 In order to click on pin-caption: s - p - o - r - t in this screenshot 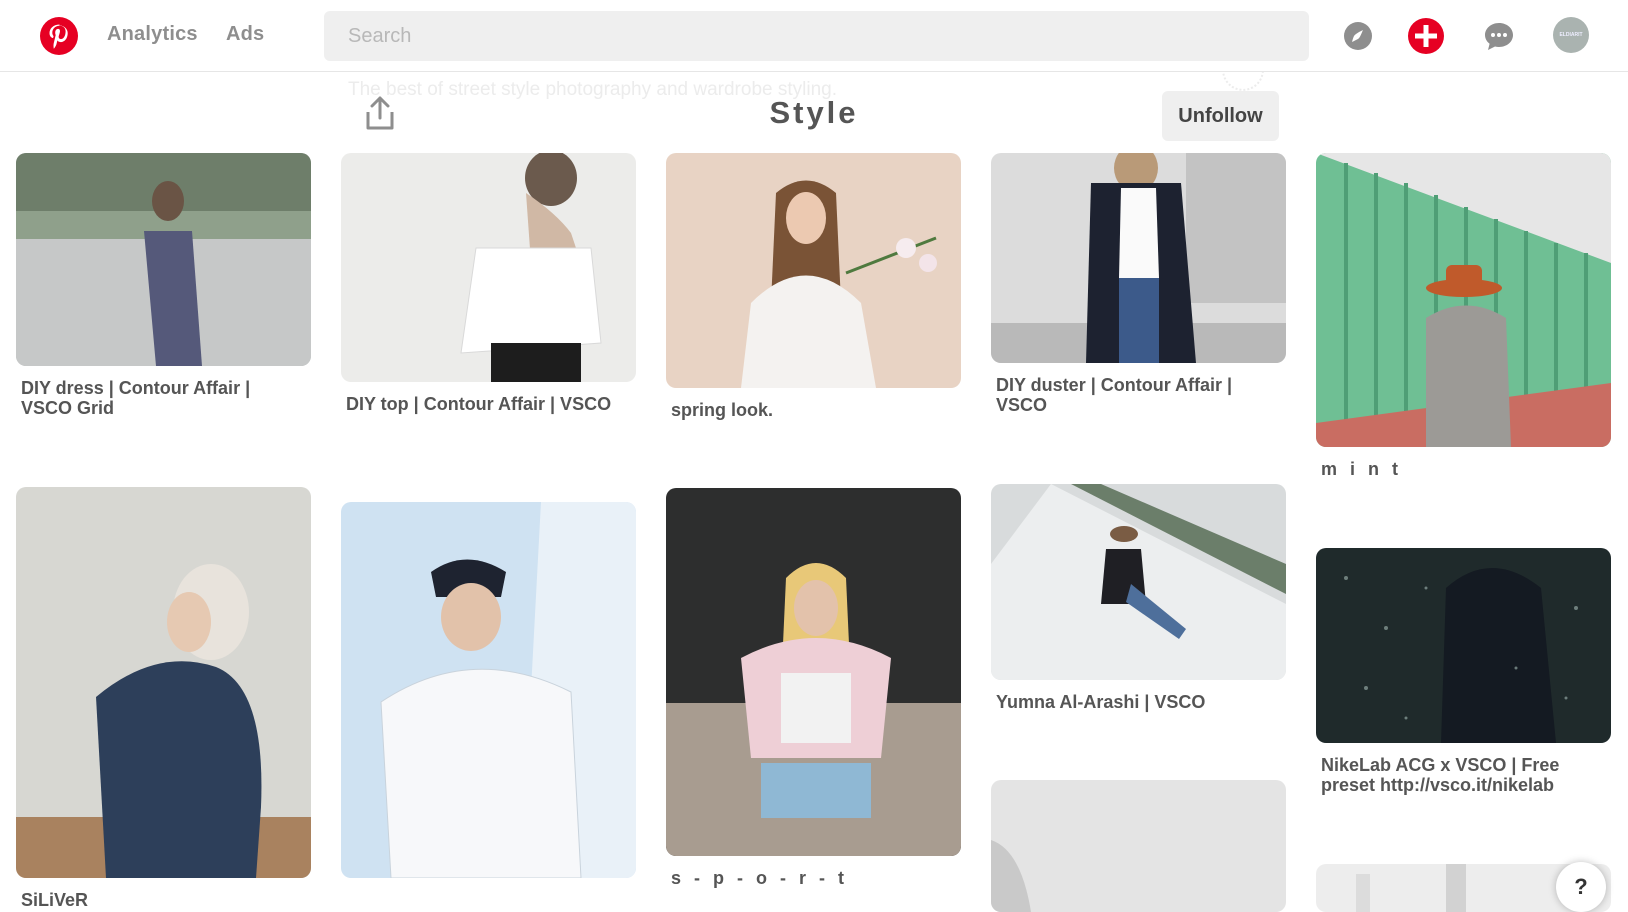, I will do `click(759, 878)`.